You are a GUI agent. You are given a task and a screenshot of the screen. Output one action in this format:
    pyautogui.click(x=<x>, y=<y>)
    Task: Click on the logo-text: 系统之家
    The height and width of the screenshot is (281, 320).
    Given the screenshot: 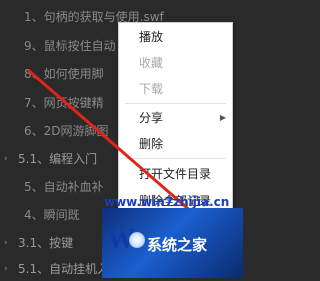 What is the action you would take?
    pyautogui.click(x=177, y=245)
    